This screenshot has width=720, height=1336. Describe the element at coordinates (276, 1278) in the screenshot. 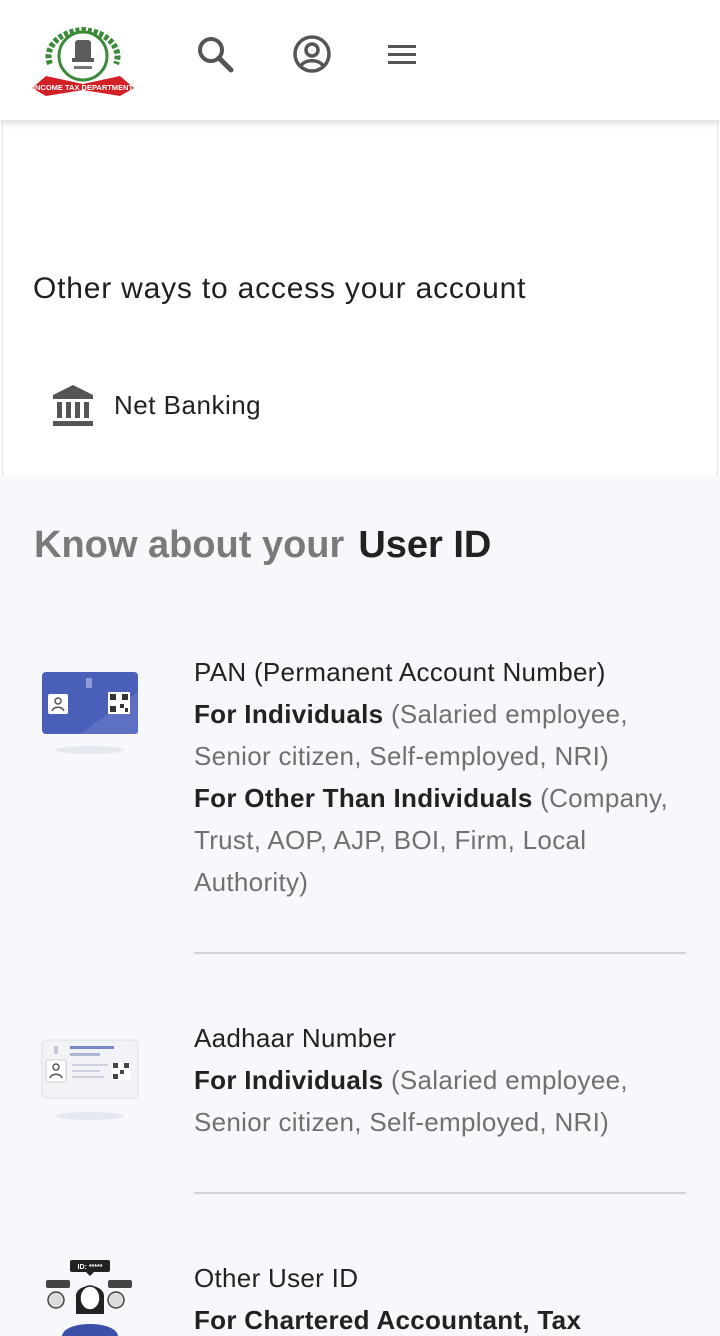

I see `other-user-id-title: Other User ID` at that location.